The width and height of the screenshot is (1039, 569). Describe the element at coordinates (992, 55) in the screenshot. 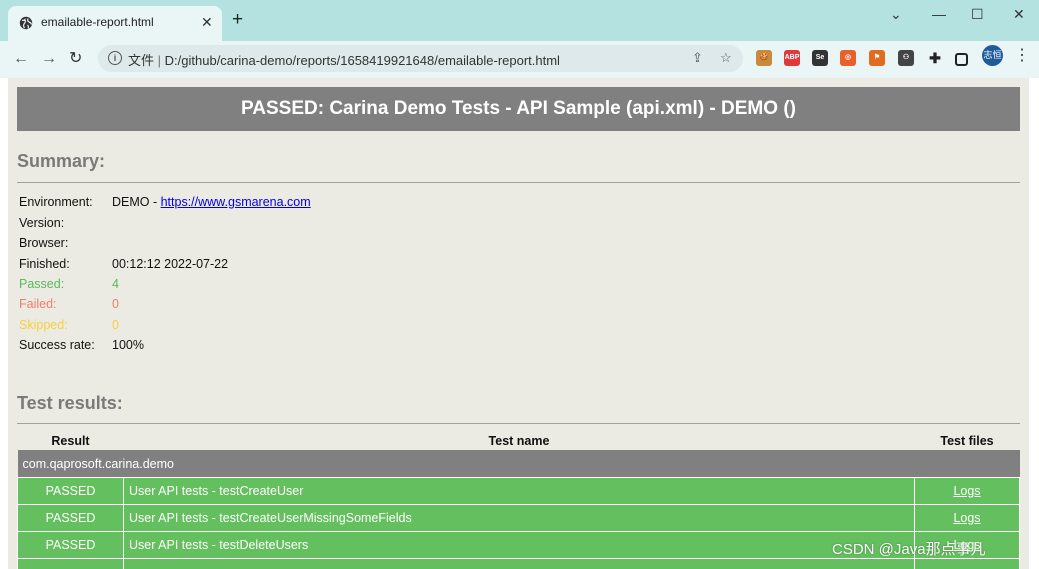

I see `avatar: 志恒` at that location.